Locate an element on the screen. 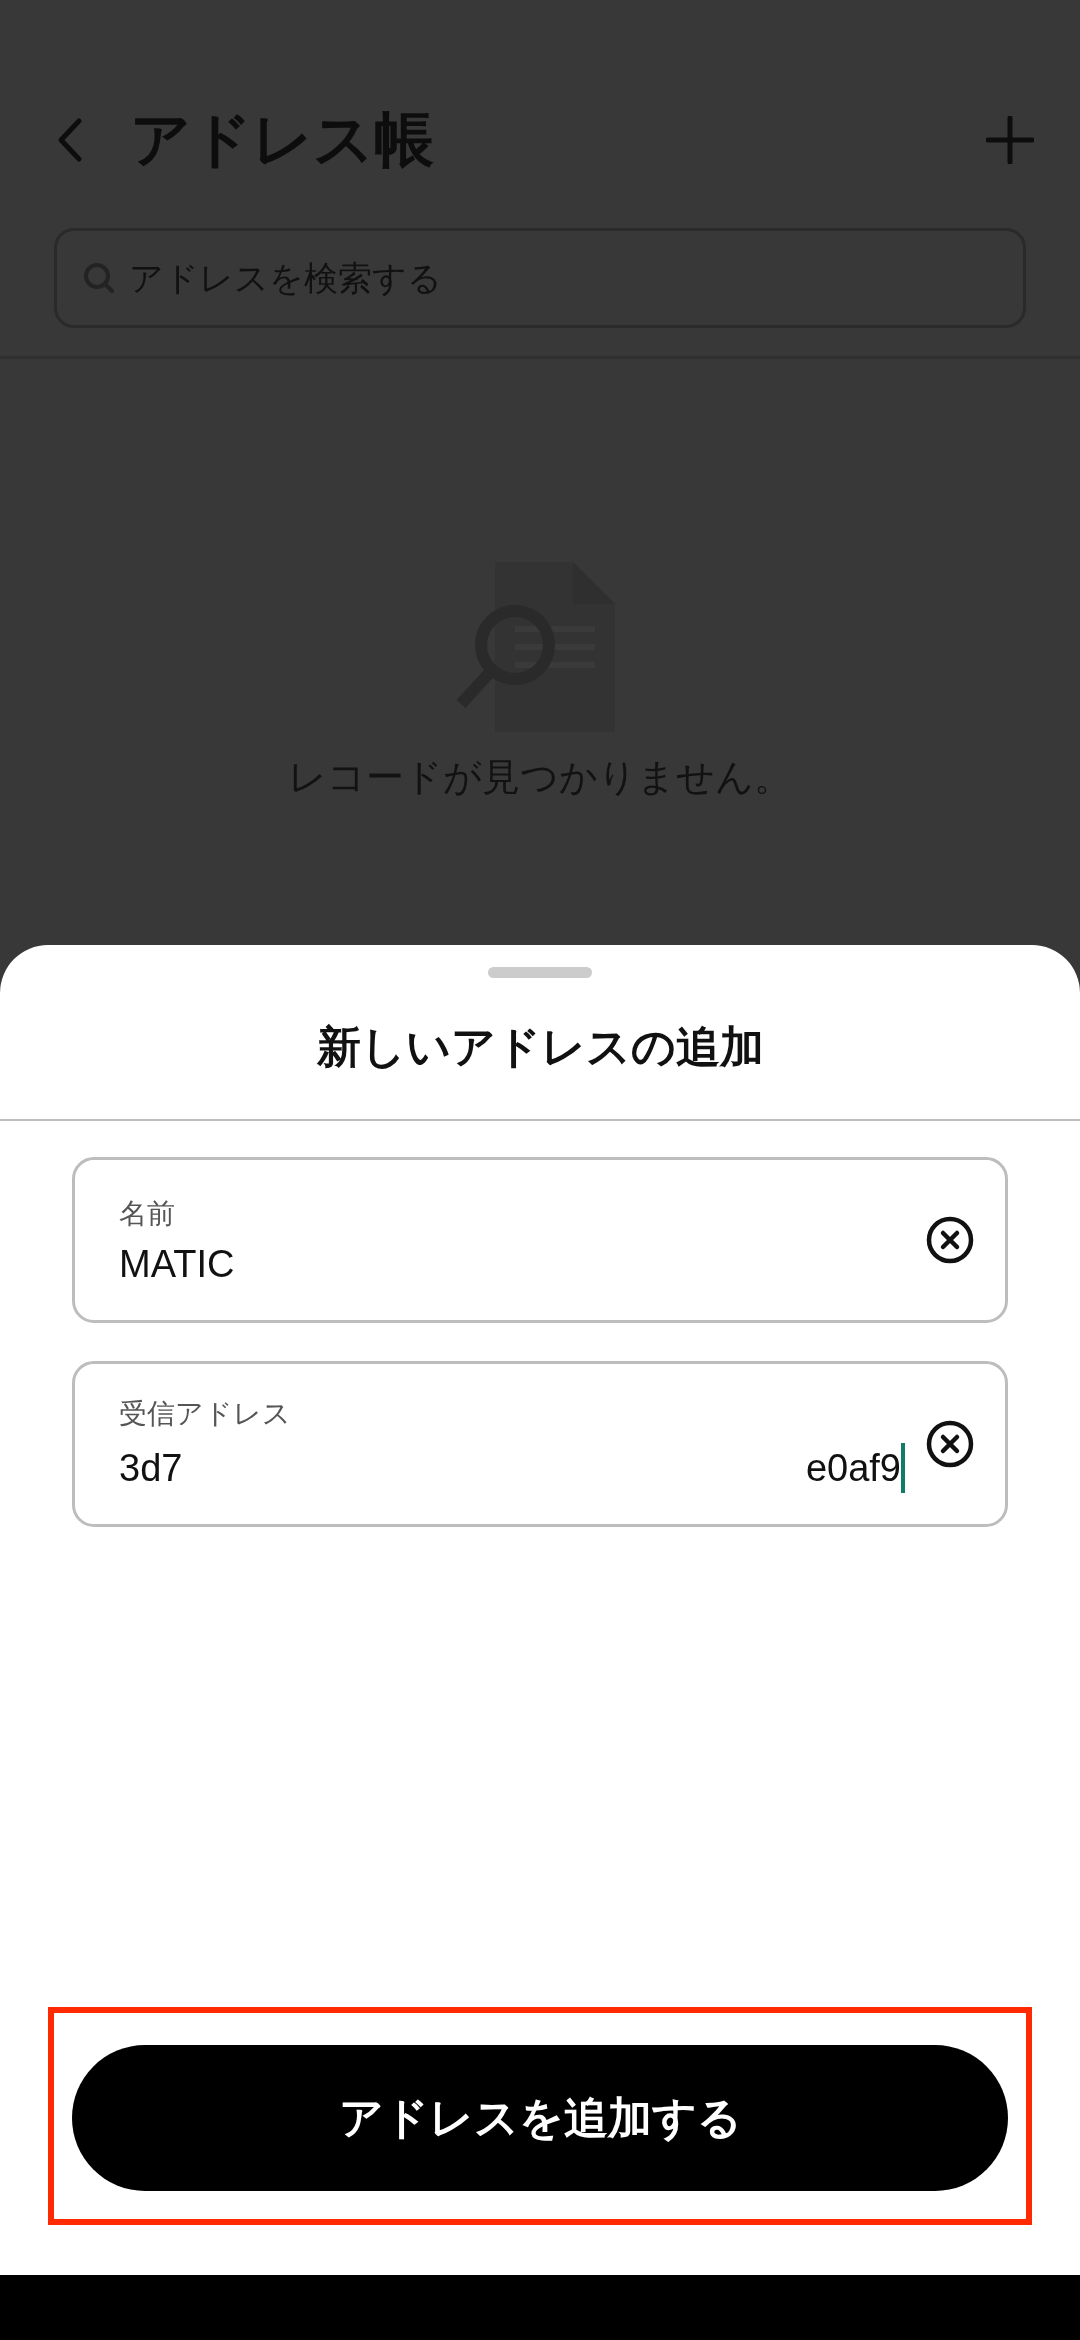 Image resolution: width=1080 pixels, height=2340 pixels. text-field: 名前 MATIC is located at coordinates (540, 1240).